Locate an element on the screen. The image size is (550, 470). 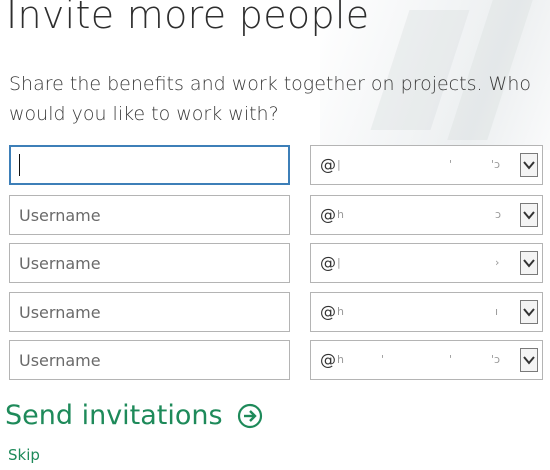
send-invitations-label: Send invitations is located at coordinates (114, 415).